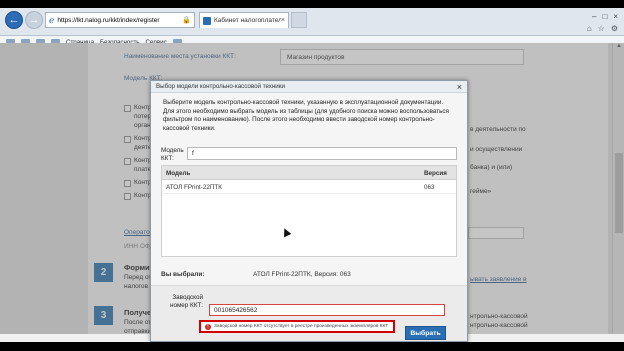  What do you see at coordinates (52, 19) in the screenshot?
I see `ie-icon: ℯ` at bounding box center [52, 19].